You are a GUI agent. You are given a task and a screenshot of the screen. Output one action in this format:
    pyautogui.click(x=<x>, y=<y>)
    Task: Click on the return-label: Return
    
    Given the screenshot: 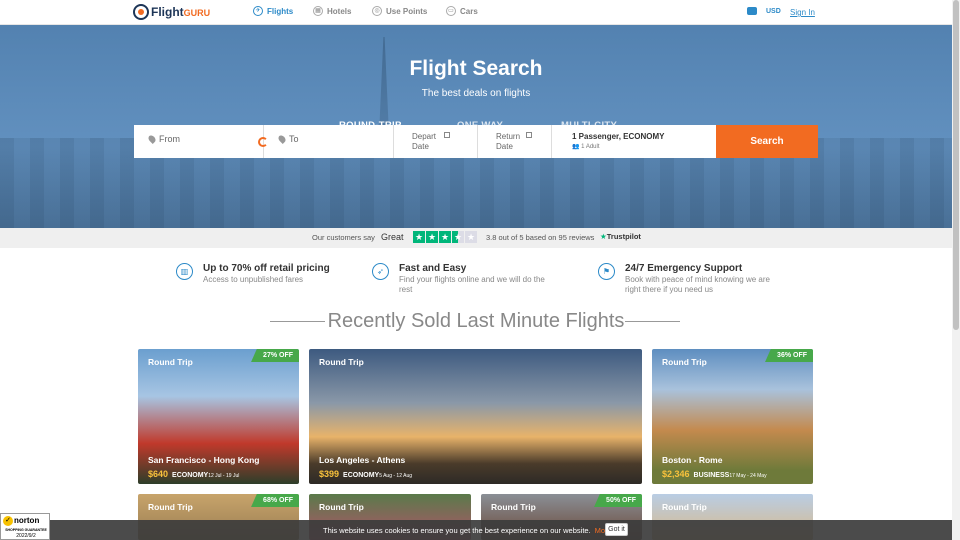 What is the action you would take?
    pyautogui.click(x=508, y=136)
    